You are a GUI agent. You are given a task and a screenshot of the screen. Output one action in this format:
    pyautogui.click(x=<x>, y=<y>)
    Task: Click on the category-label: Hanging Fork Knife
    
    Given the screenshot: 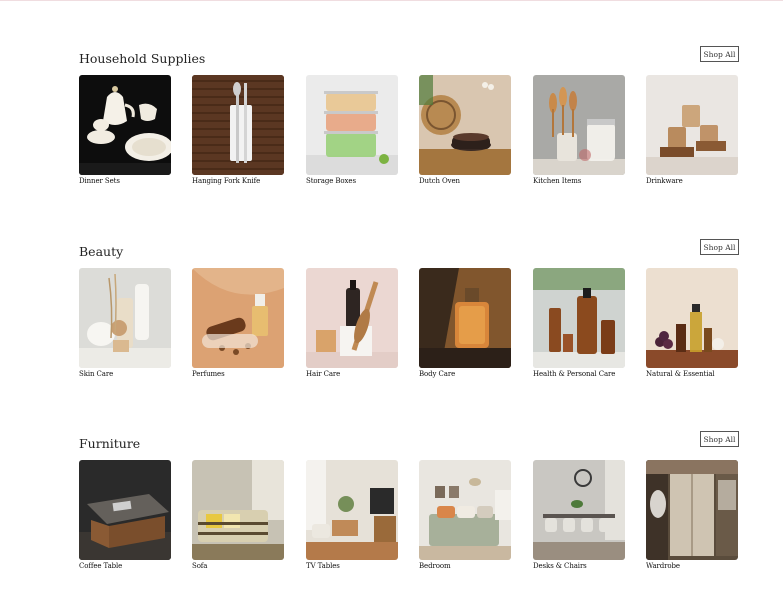 What is the action you would take?
    pyautogui.click(x=226, y=181)
    